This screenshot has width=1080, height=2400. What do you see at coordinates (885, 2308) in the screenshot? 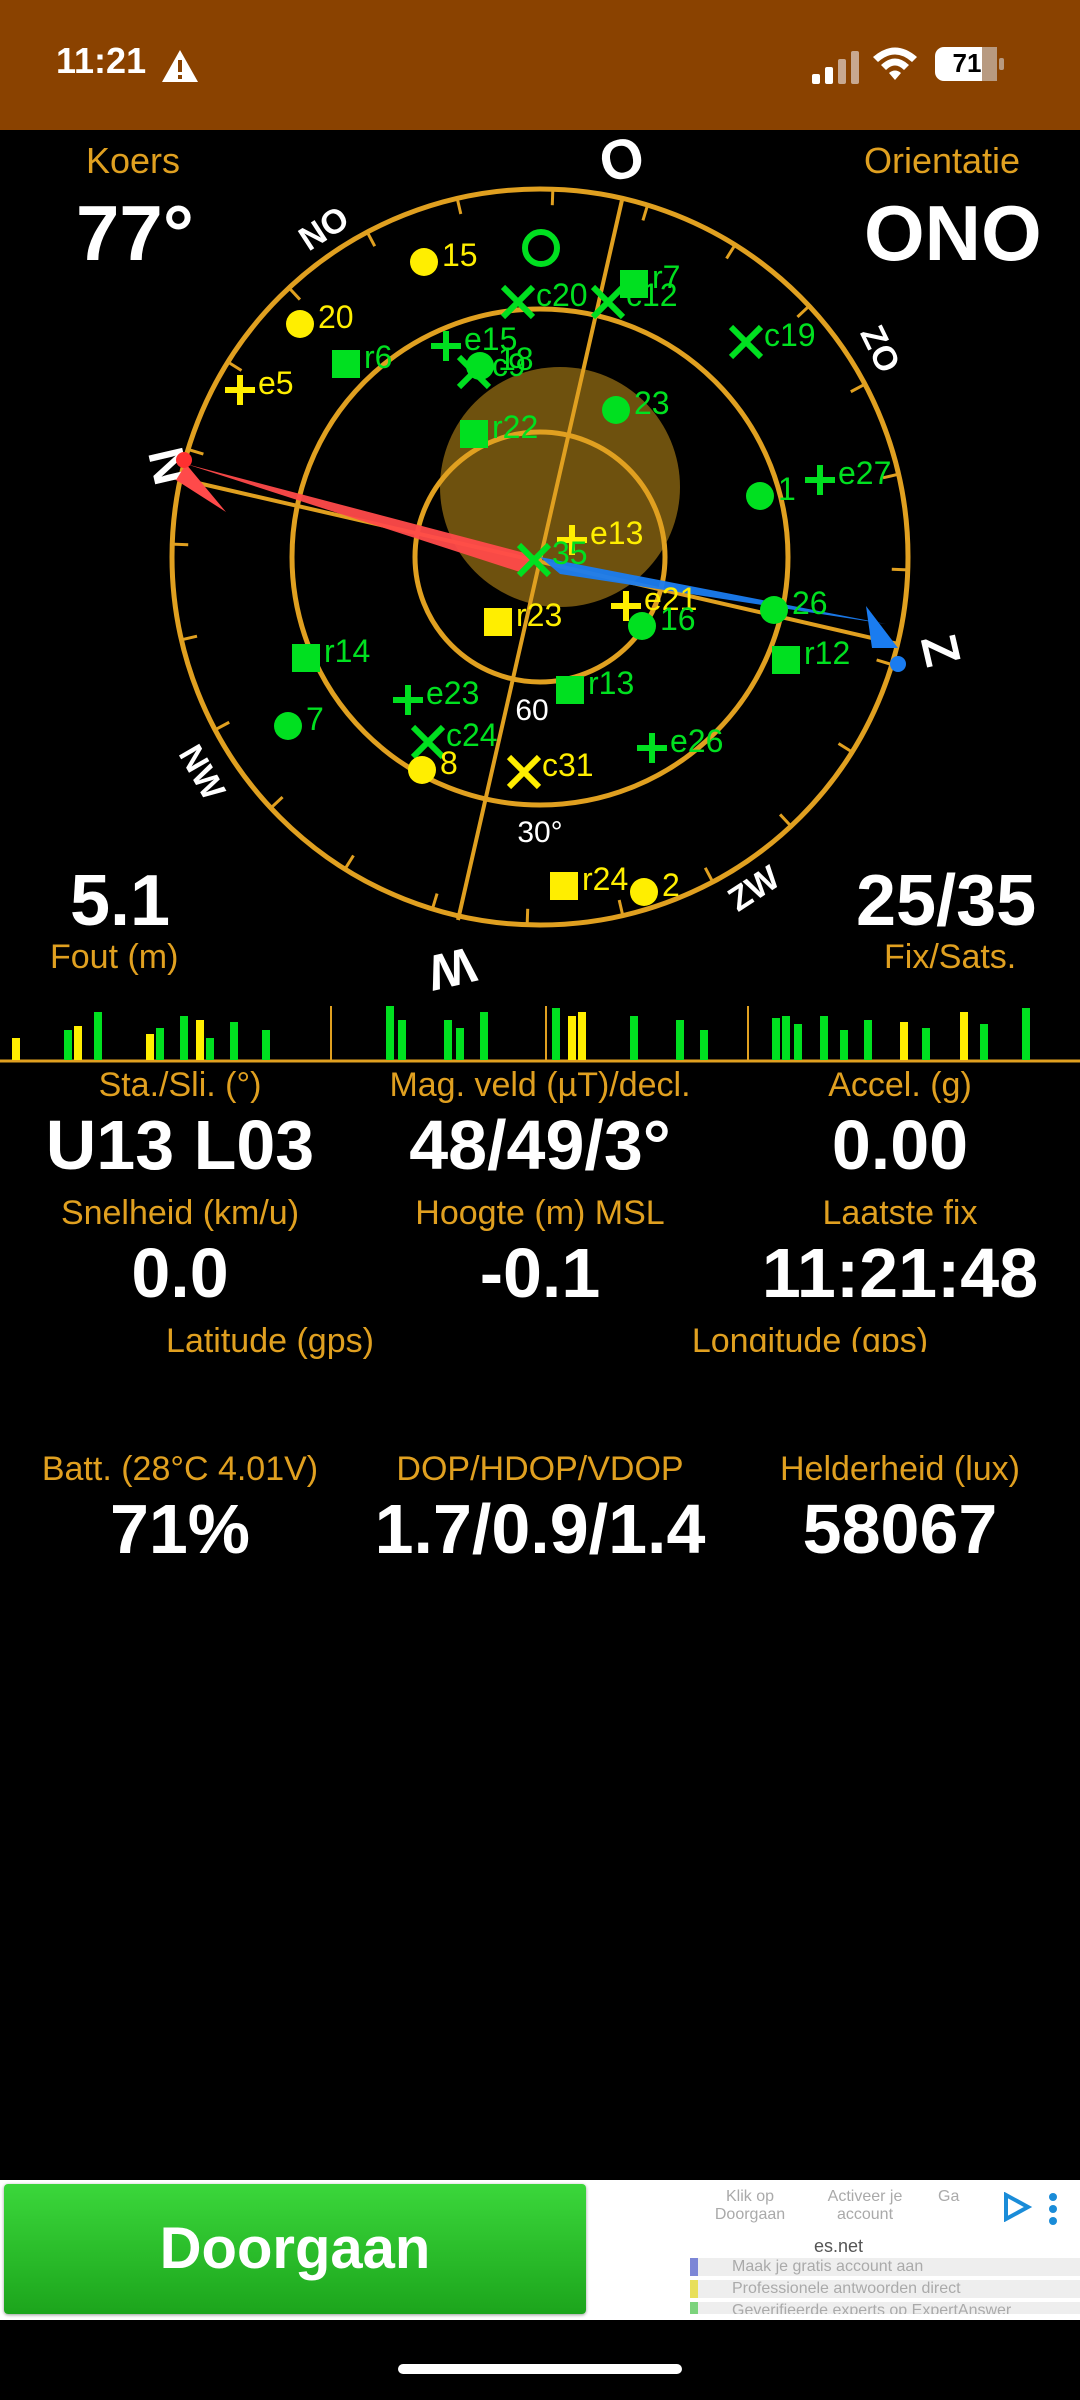
I see `ad-item: Geverifieerde experts op ExpertAnswer` at bounding box center [885, 2308].